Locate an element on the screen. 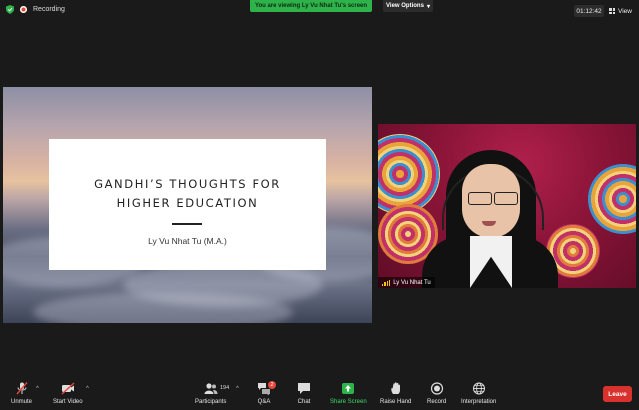 The image size is (639, 410). audio-options-caret-icon: ^ is located at coordinates (37, 389).